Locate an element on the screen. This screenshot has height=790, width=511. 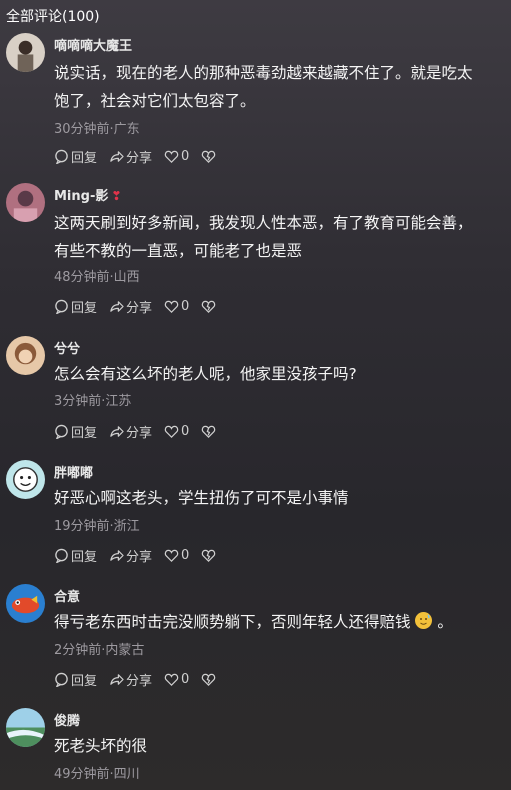
sweat-smile-emoji-icon is located at coordinates (424, 620).